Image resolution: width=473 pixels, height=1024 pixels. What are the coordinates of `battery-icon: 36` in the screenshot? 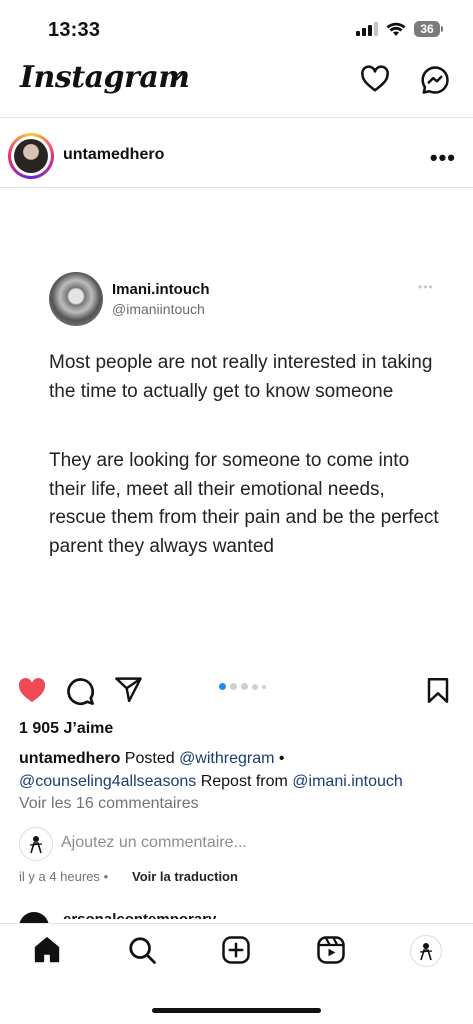 It's located at (428, 29).